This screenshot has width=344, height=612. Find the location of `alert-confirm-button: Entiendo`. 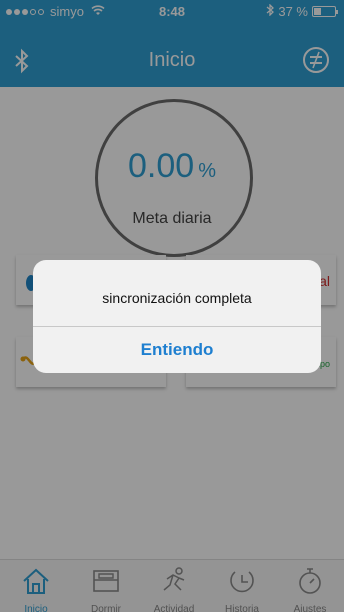

alert-confirm-button: Entiendo is located at coordinates (177, 350).